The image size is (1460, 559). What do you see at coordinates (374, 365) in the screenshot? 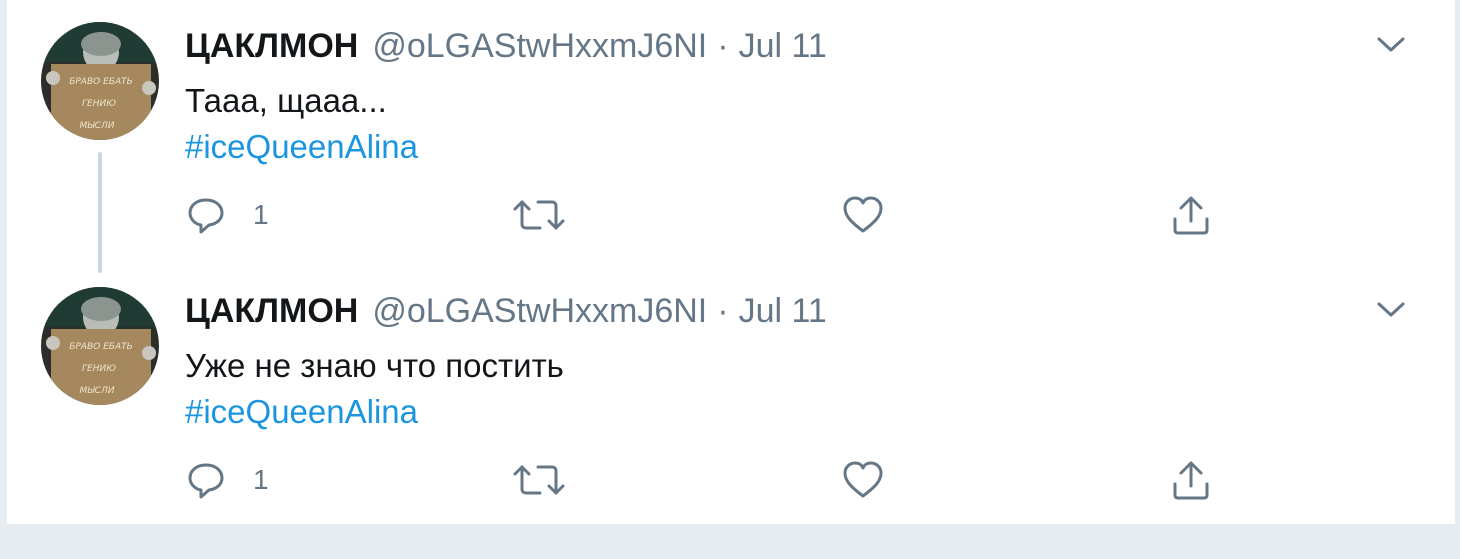
I see `tweet-text: Уже не знаю что постить` at bounding box center [374, 365].